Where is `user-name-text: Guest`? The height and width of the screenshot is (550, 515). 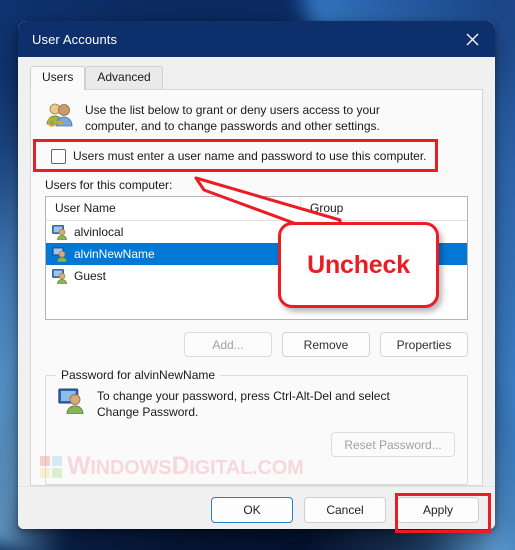 user-name-text: Guest is located at coordinates (90, 276).